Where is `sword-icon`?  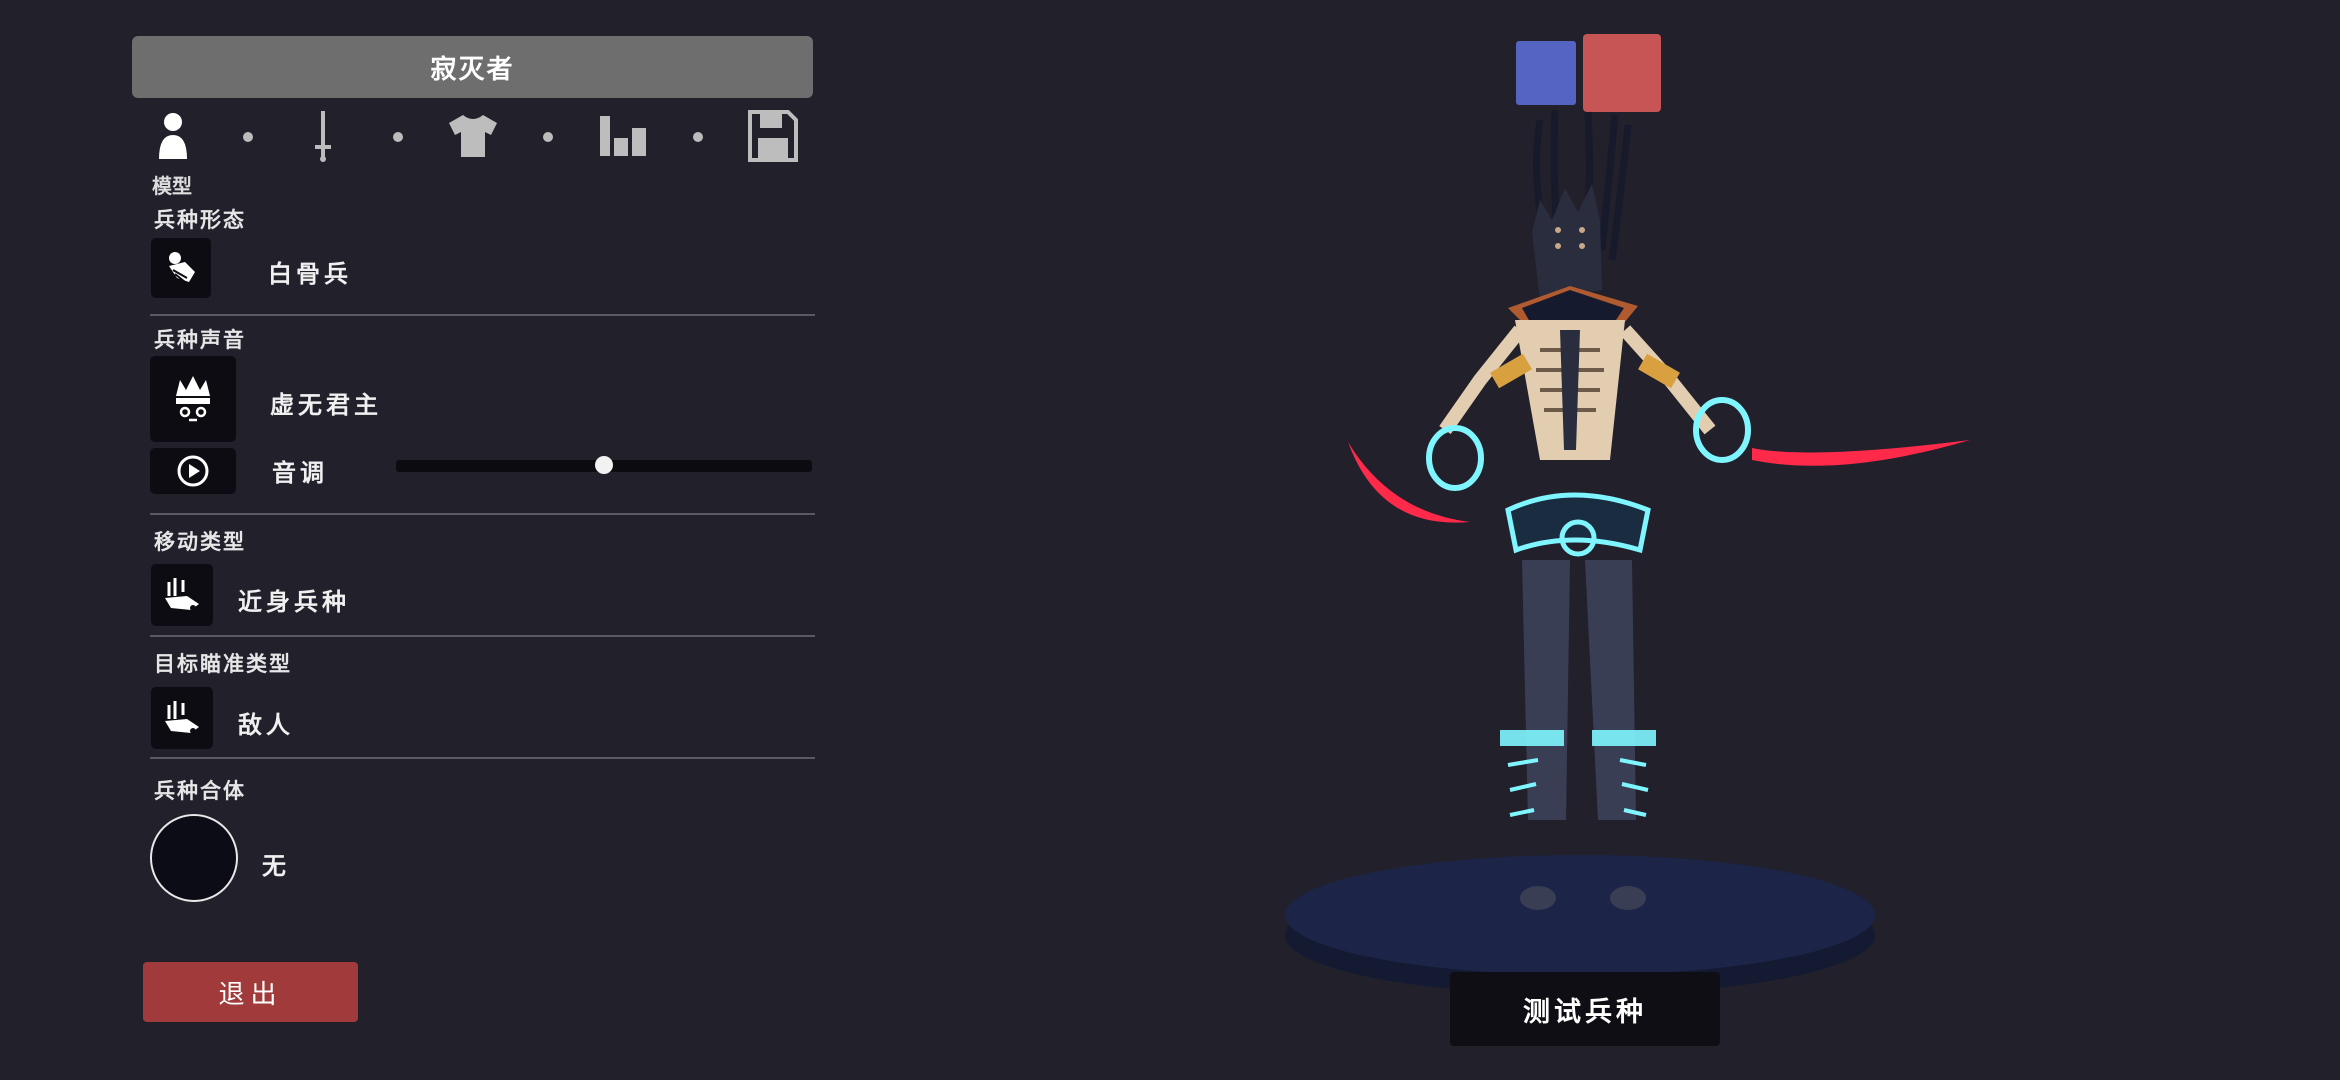
sword-icon is located at coordinates (323, 136).